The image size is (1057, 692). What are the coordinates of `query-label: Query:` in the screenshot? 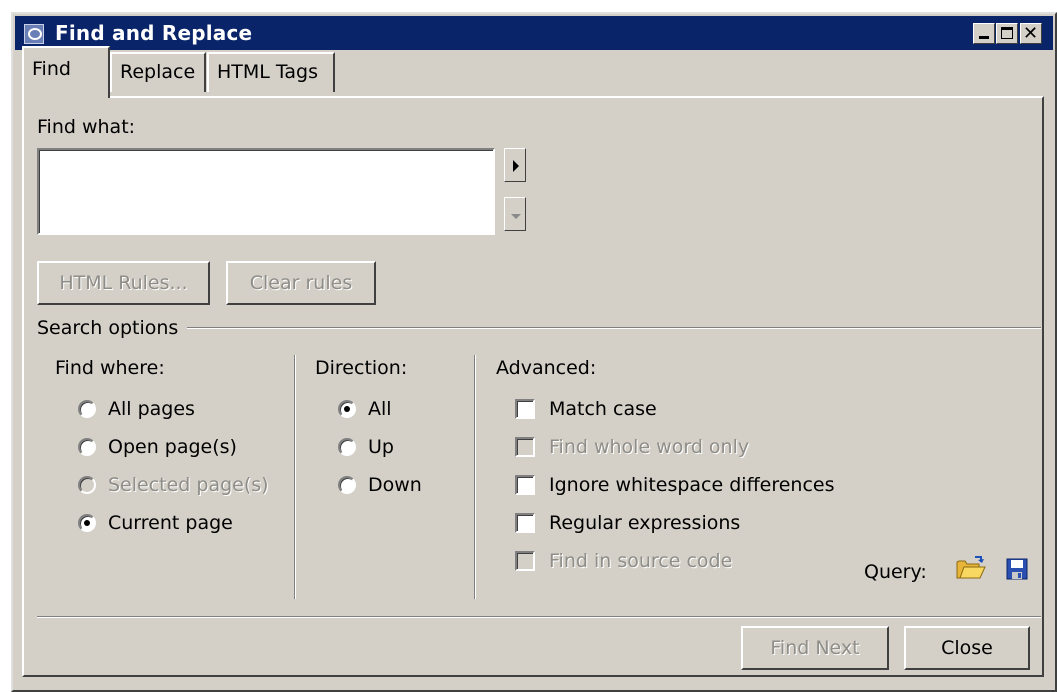 It's located at (895, 572).